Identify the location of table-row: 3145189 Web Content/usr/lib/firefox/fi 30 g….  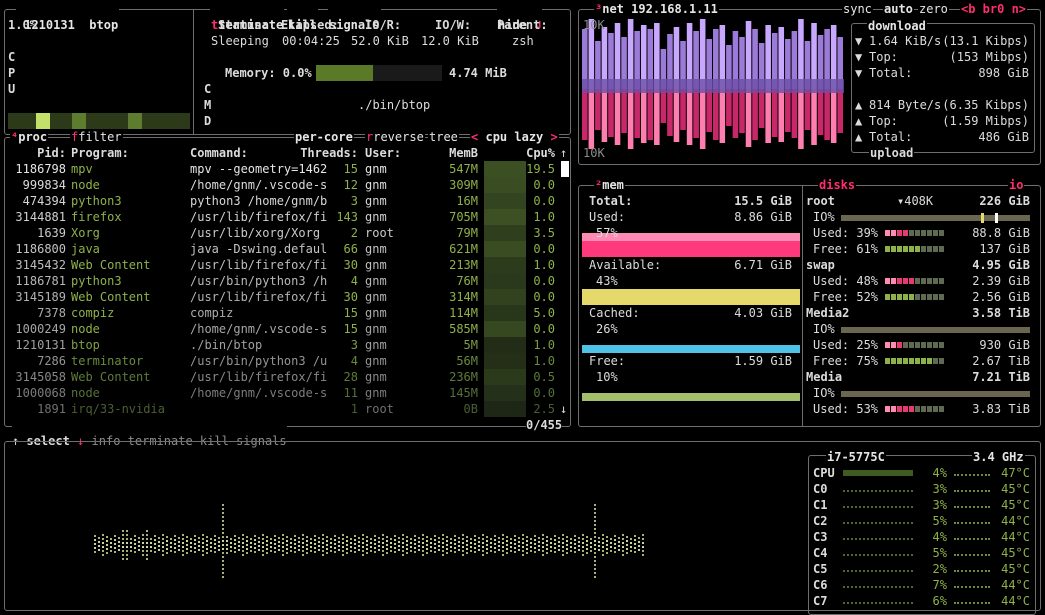
(282, 297).